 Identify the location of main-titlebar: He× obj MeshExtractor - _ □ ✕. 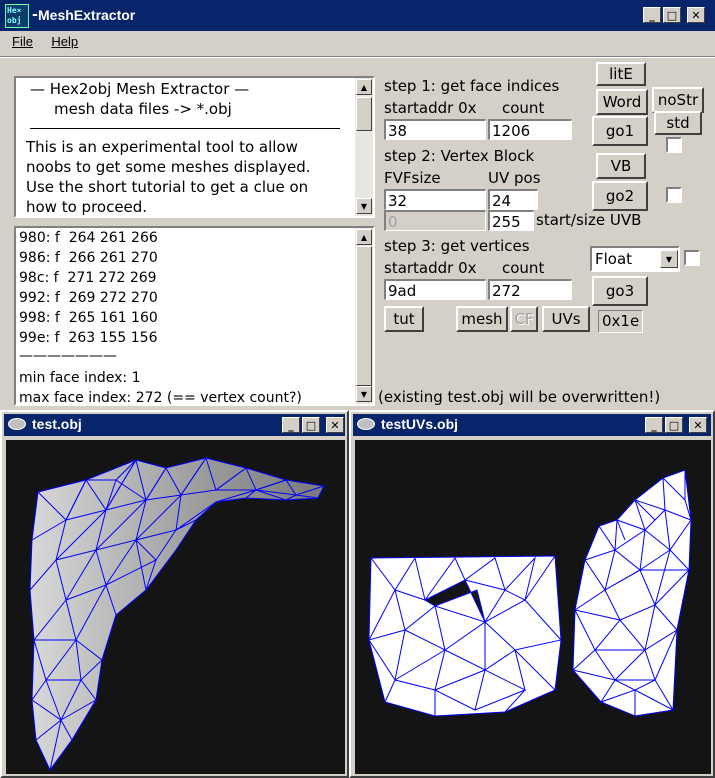
(357, 16).